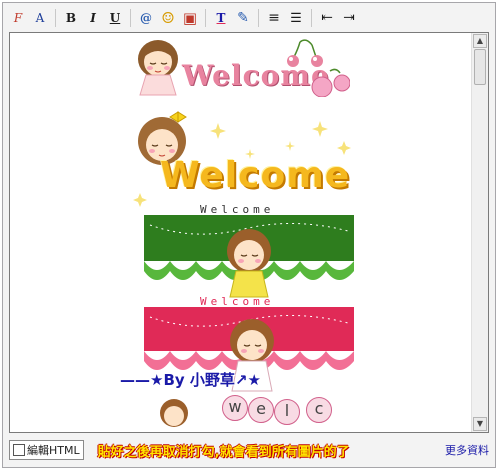 Image resolution: width=500 pixels, height=473 pixels. Describe the element at coordinates (174, 413) in the screenshot. I see `chibi-girl-small-image` at that location.